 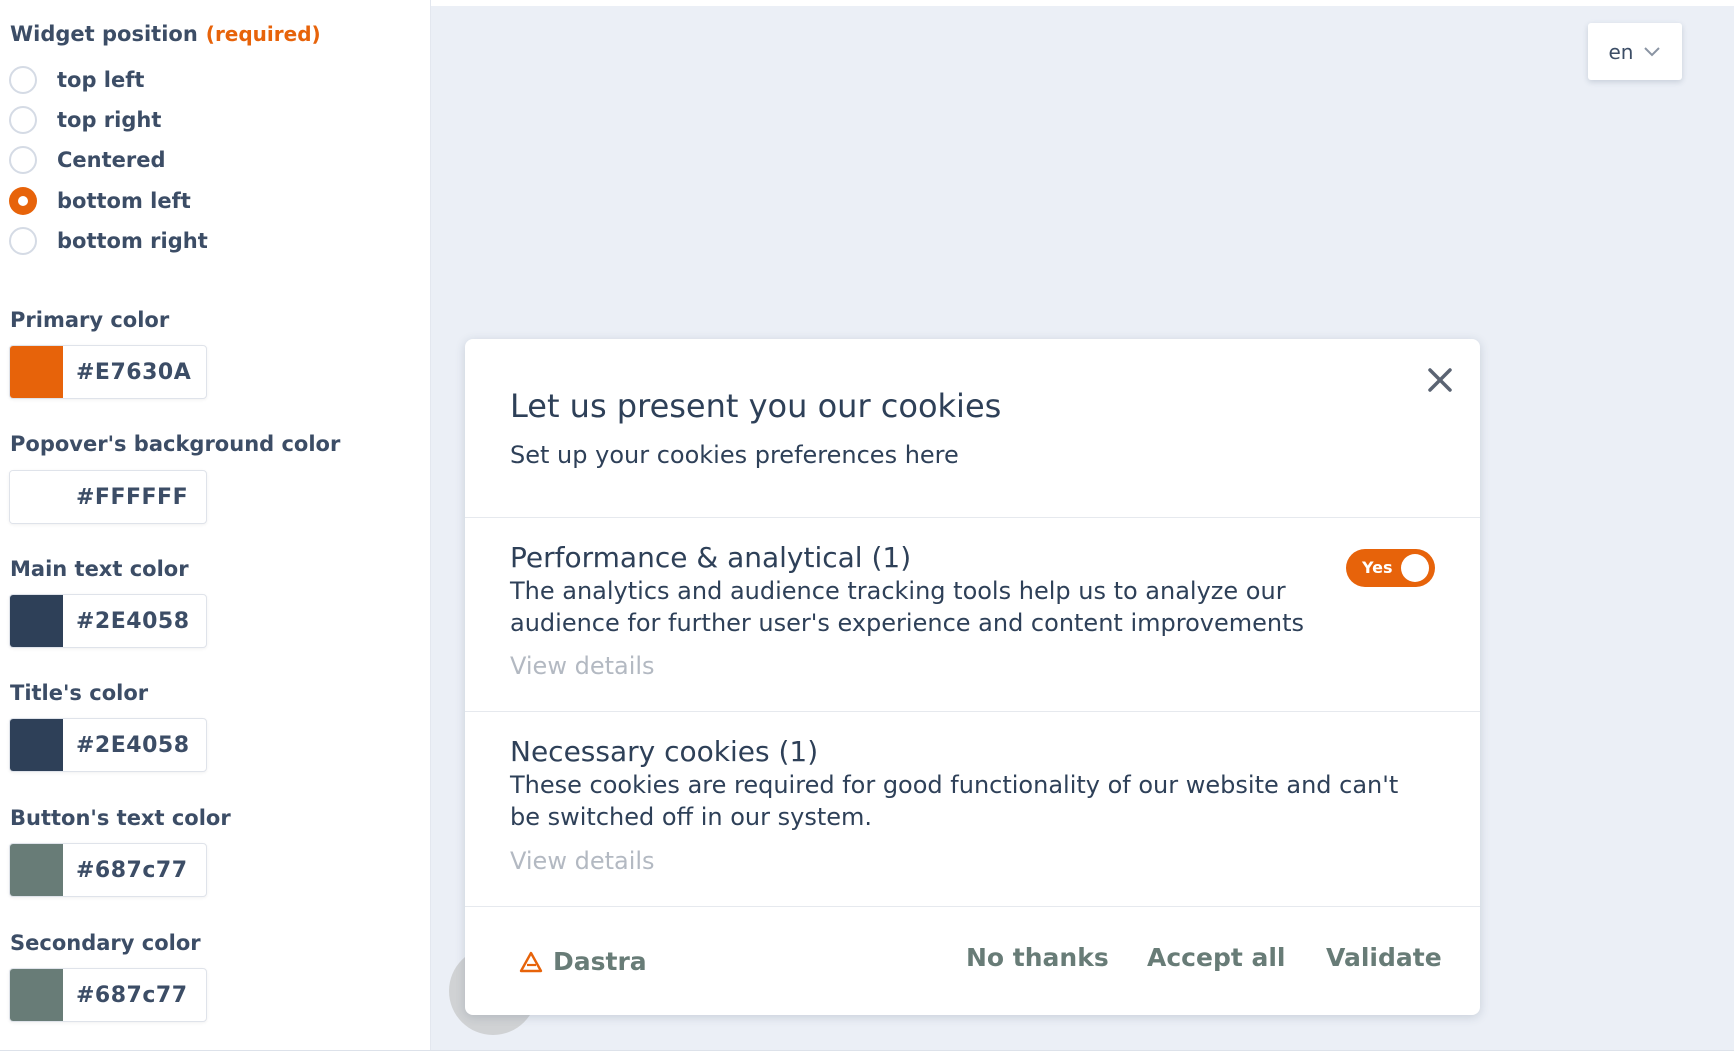 I want to click on popover-subtitle: Set up your cookies preferences here, so click(x=734, y=455).